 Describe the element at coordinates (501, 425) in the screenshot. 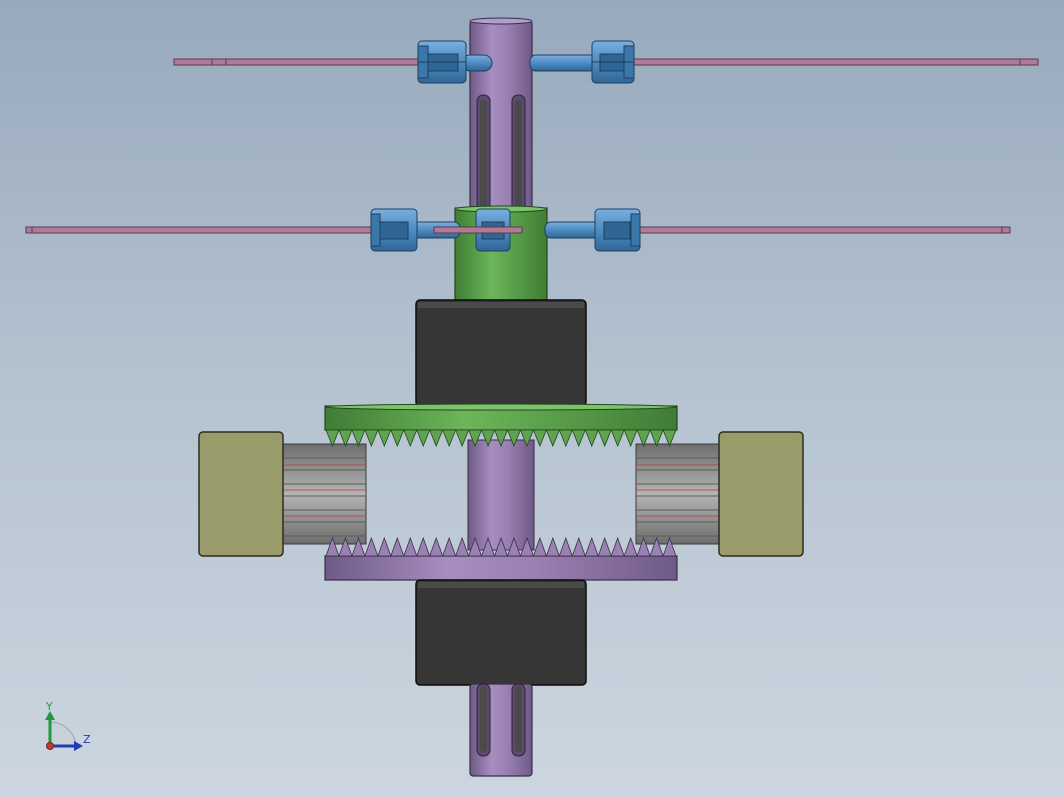

I see `upper-bevel-gear` at that location.